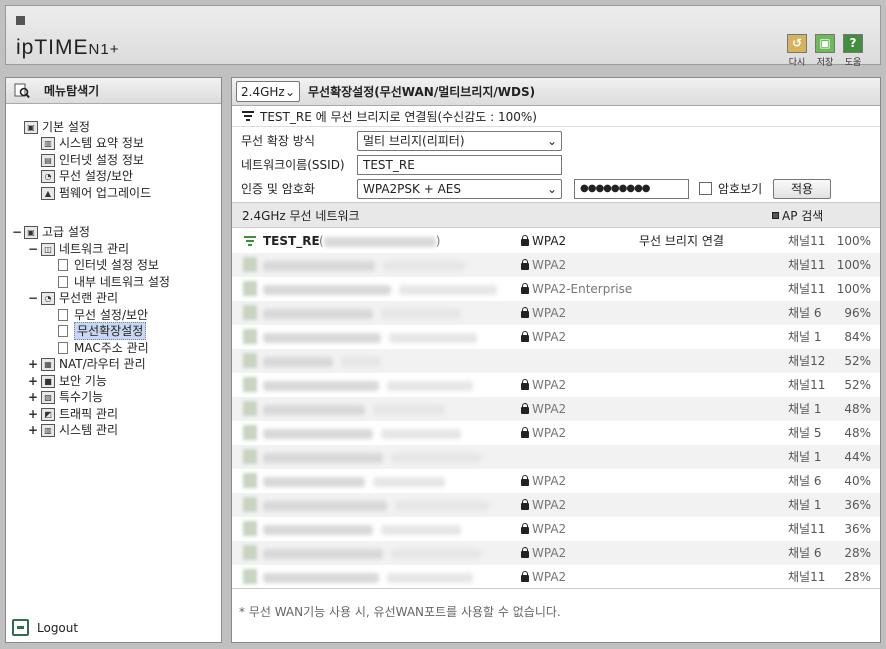  What do you see at coordinates (853, 51) in the screenshot?
I see `help-button: ? 도움` at bounding box center [853, 51].